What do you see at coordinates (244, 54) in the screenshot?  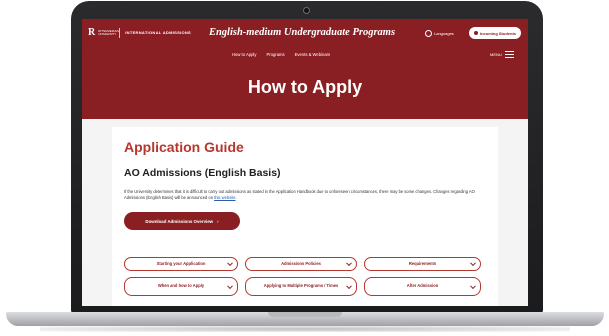 I see `nav-item-how-to-apply: How to Apply` at bounding box center [244, 54].